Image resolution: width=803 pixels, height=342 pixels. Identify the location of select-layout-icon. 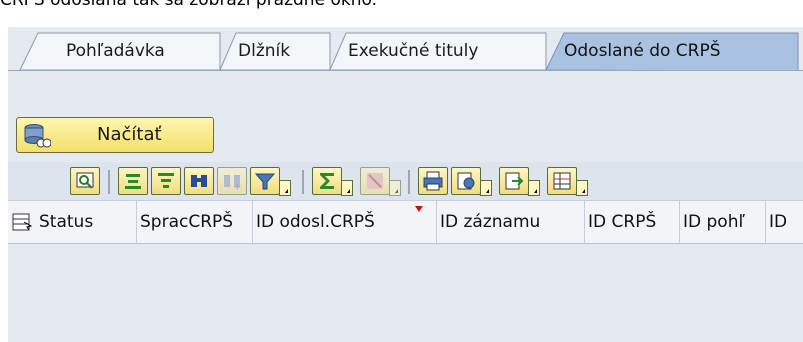
(22, 222).